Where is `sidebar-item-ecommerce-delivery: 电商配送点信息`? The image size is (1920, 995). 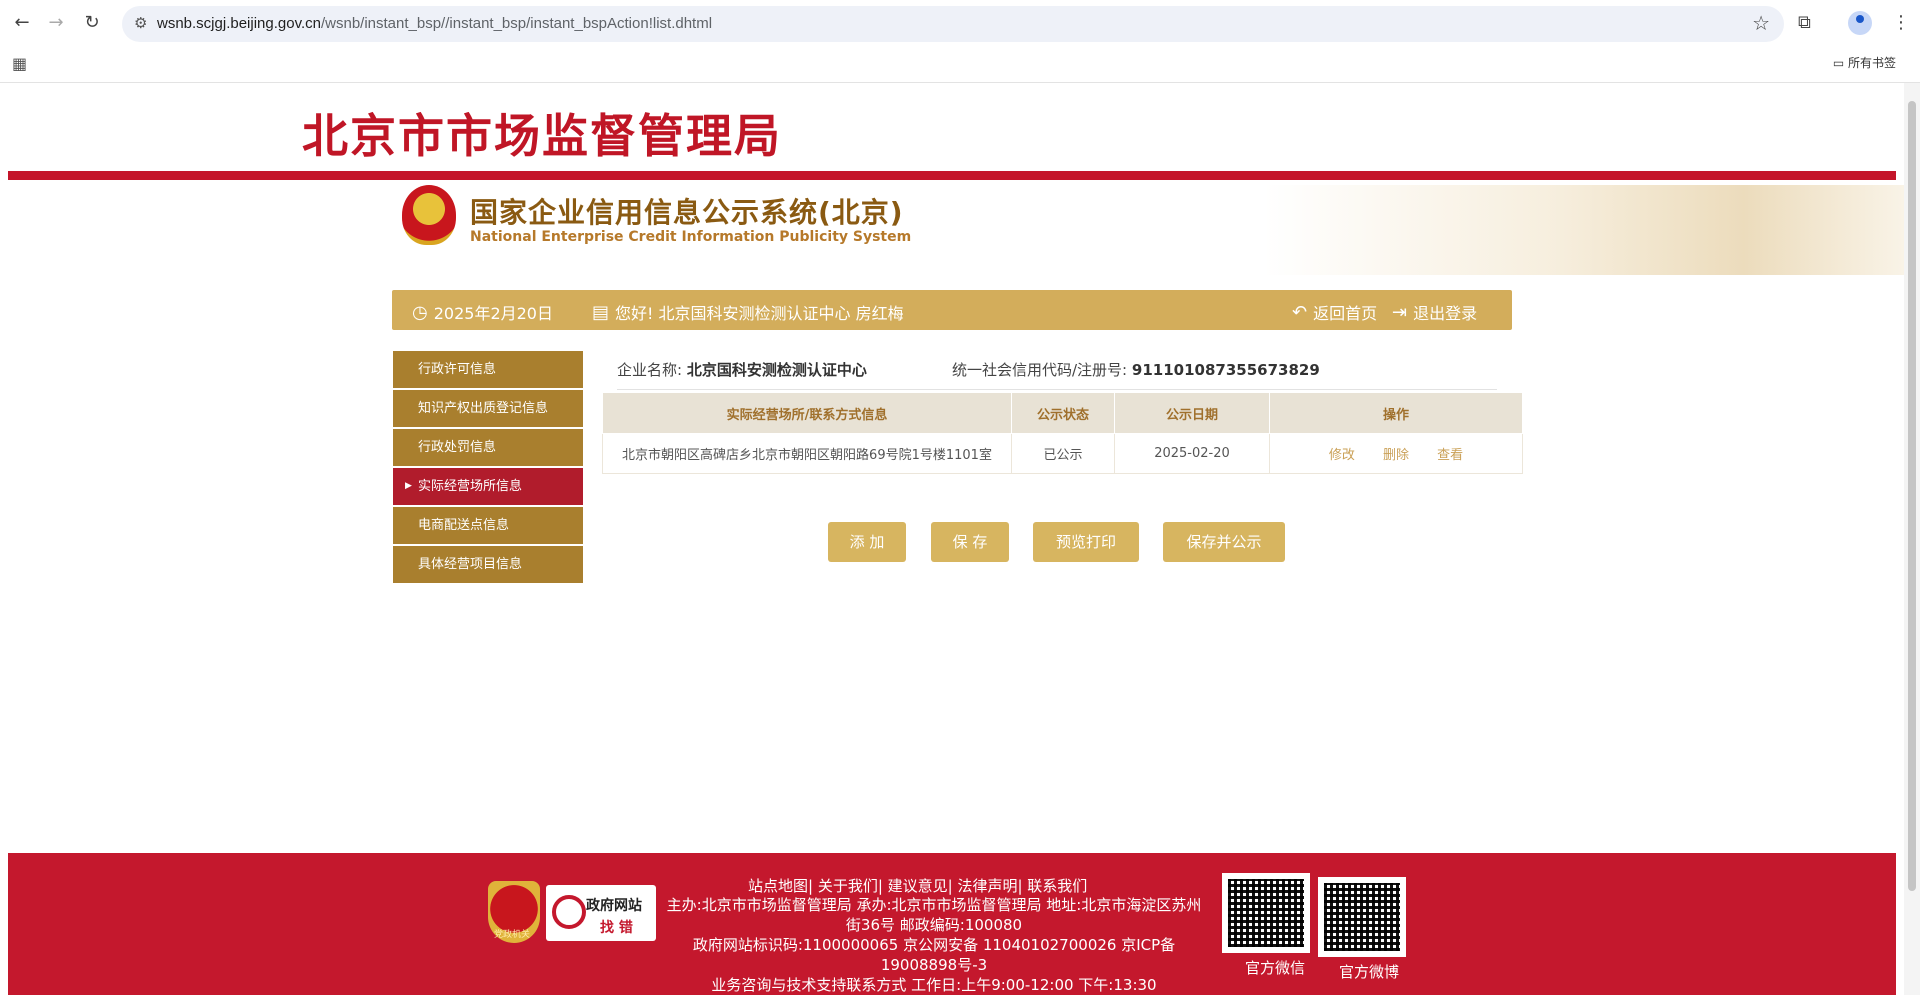 sidebar-item-ecommerce-delivery: 电商配送点信息 is located at coordinates (488, 525).